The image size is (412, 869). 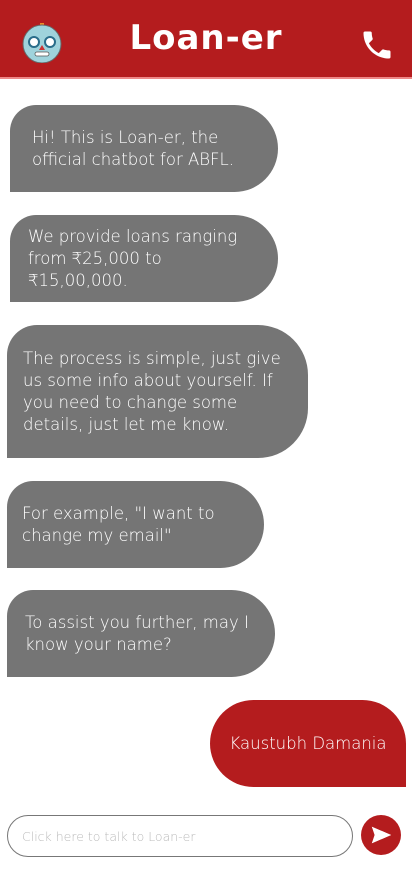 I want to click on app-header: Loan-er, so click(x=206, y=39).